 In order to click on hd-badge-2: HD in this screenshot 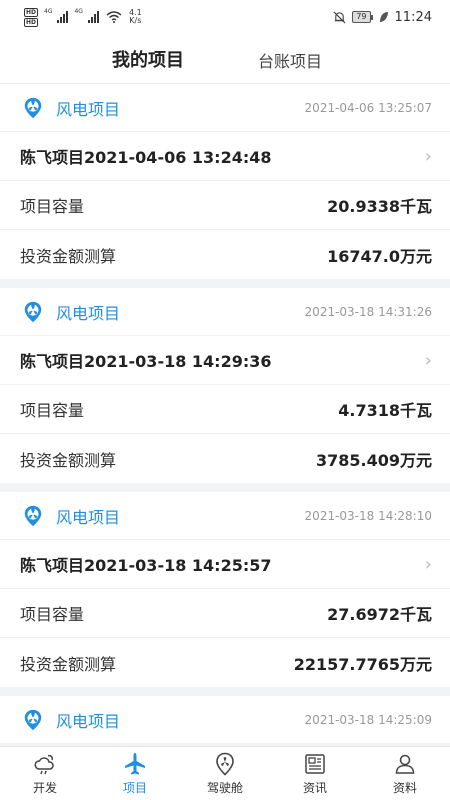, I will do `click(31, 22)`.